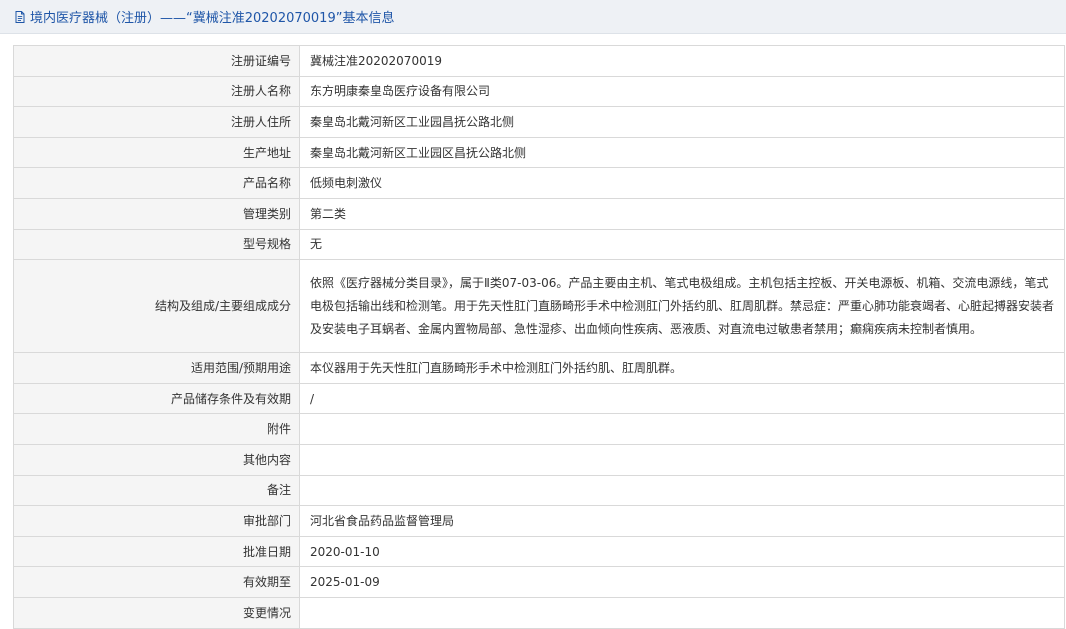  What do you see at coordinates (156, 244) in the screenshot?
I see `row-label: 型号规格` at bounding box center [156, 244].